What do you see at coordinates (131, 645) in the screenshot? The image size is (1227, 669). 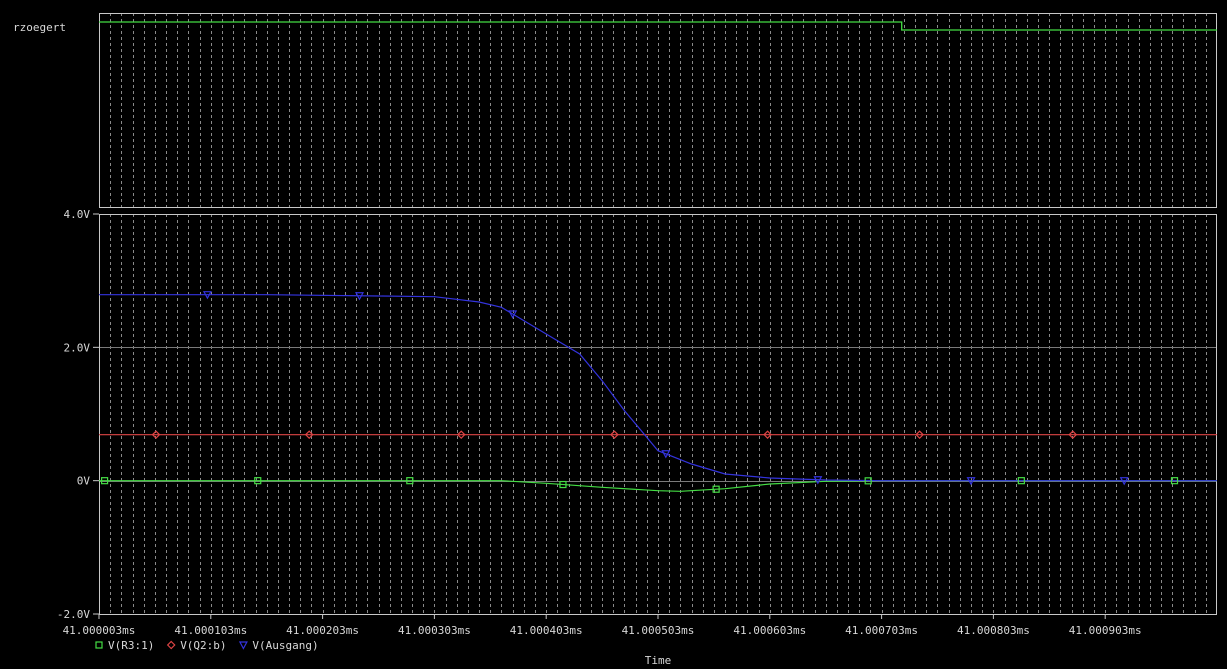 I see `legend-label: V(R3:1)` at bounding box center [131, 645].